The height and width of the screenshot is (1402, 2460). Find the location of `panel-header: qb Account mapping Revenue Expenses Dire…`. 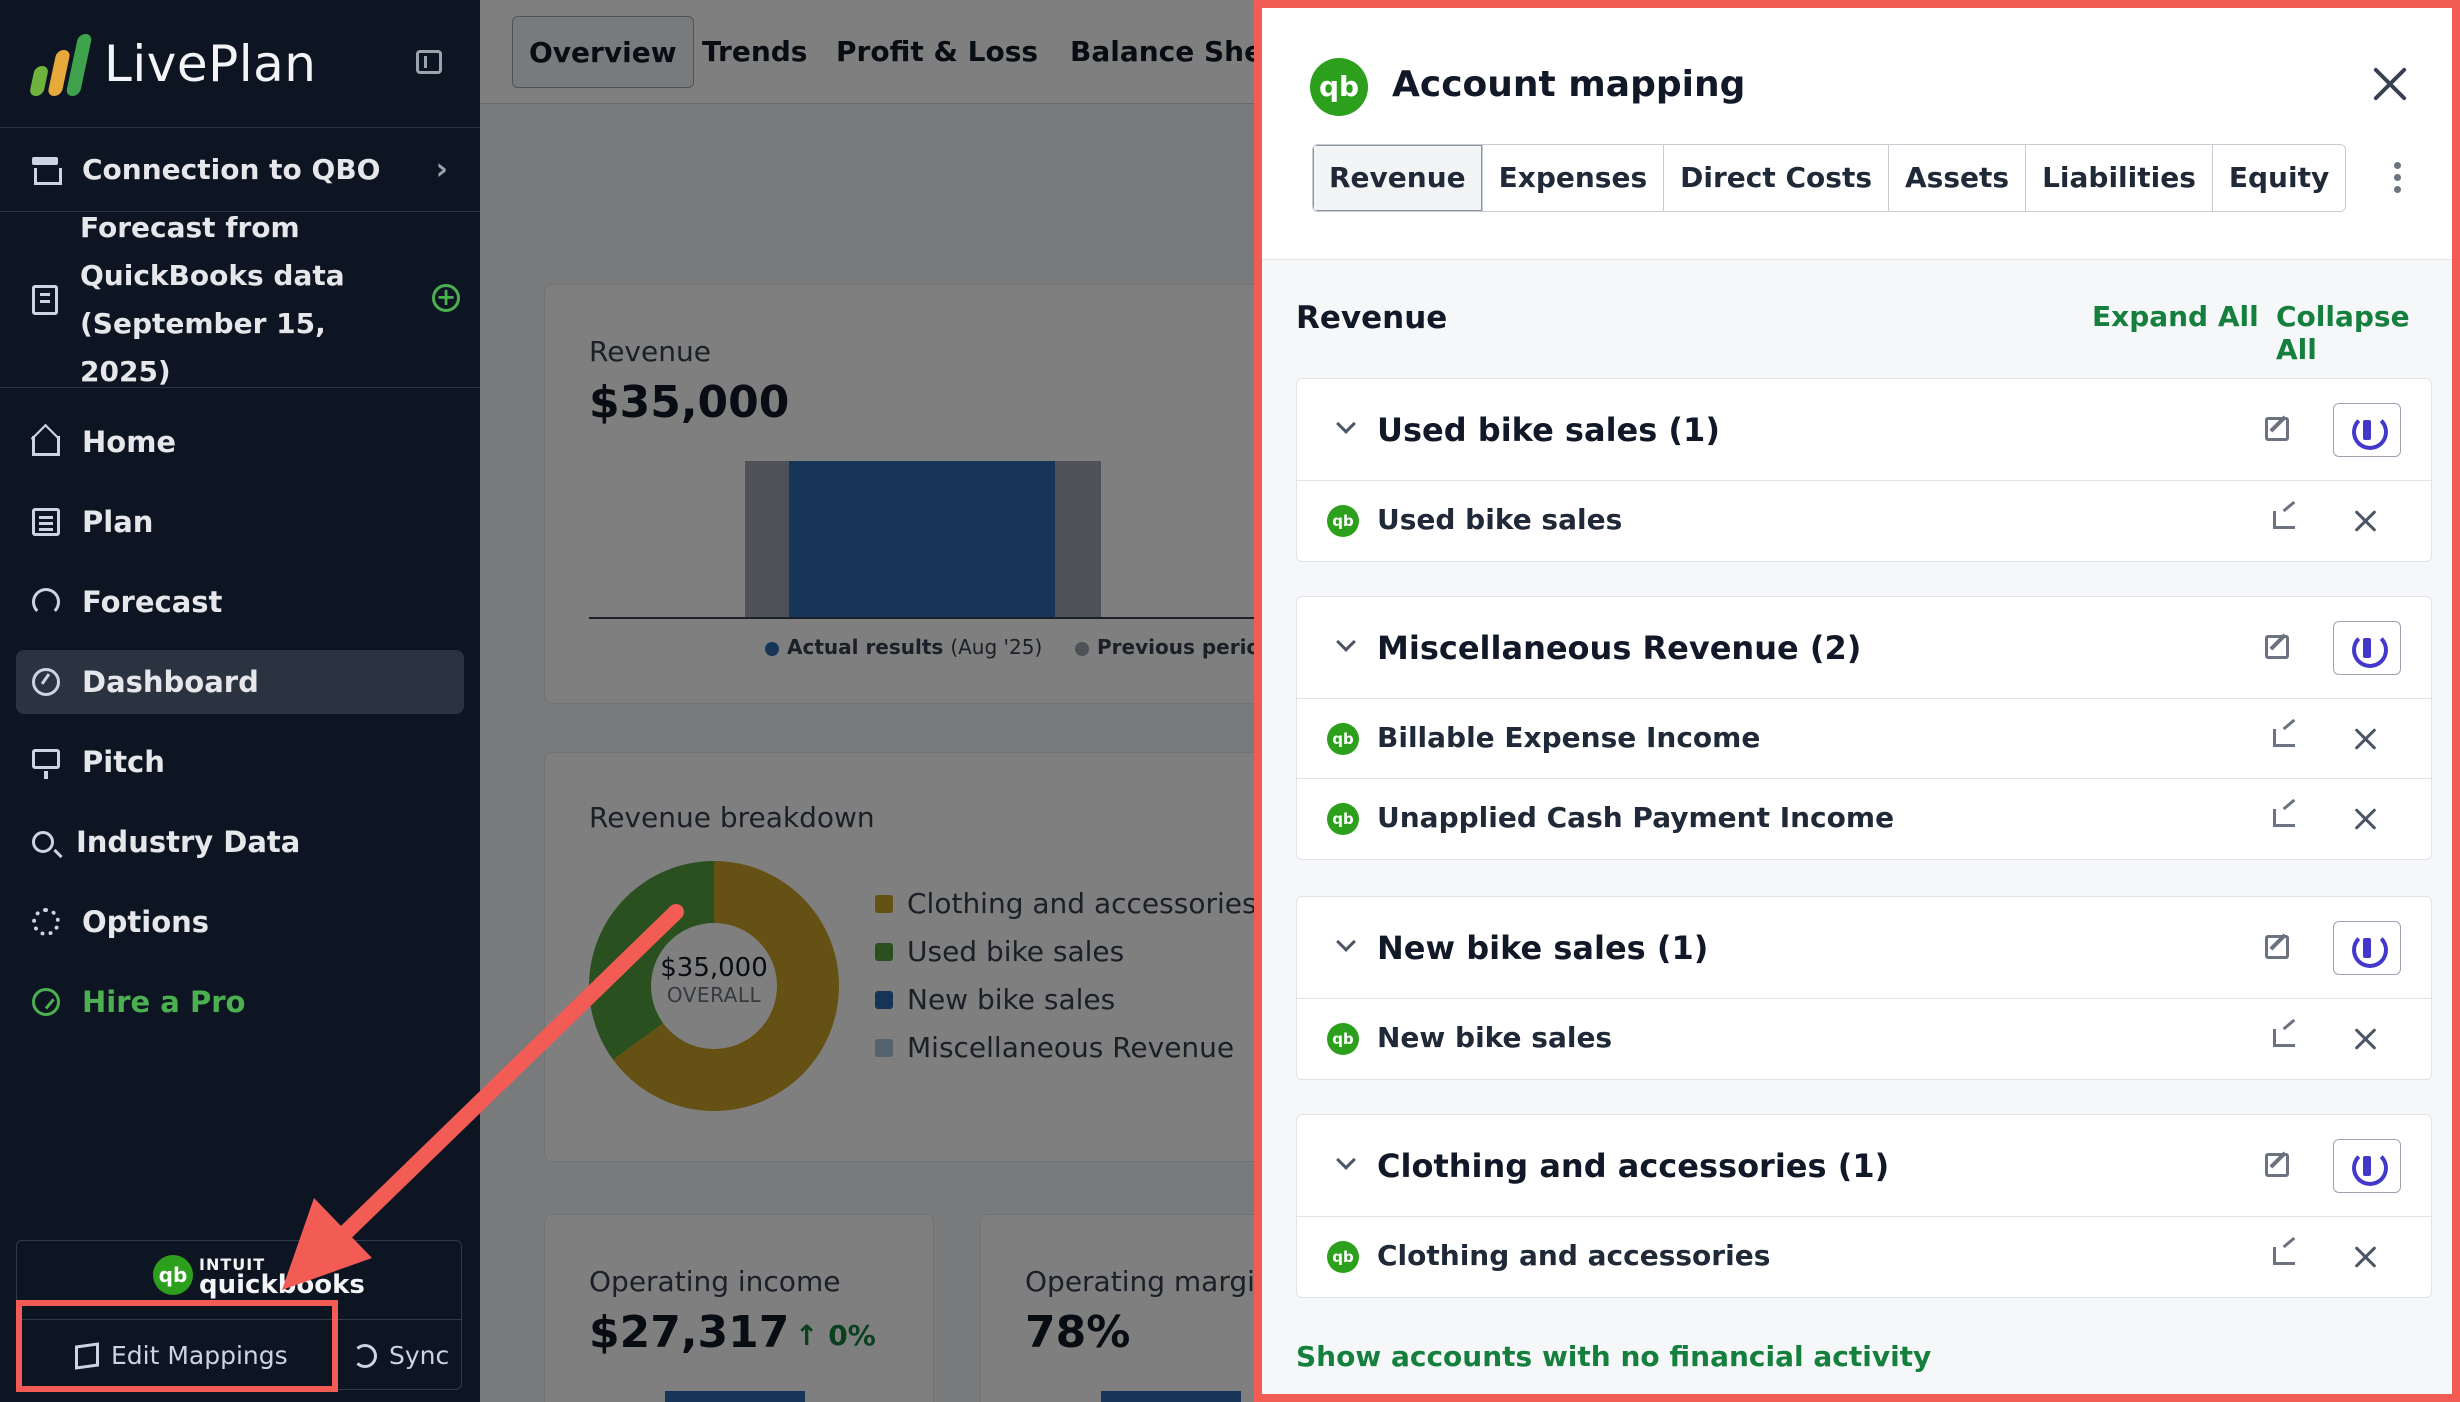

panel-header: qb Account mapping Revenue Expenses Dire… is located at coordinates (1857, 134).